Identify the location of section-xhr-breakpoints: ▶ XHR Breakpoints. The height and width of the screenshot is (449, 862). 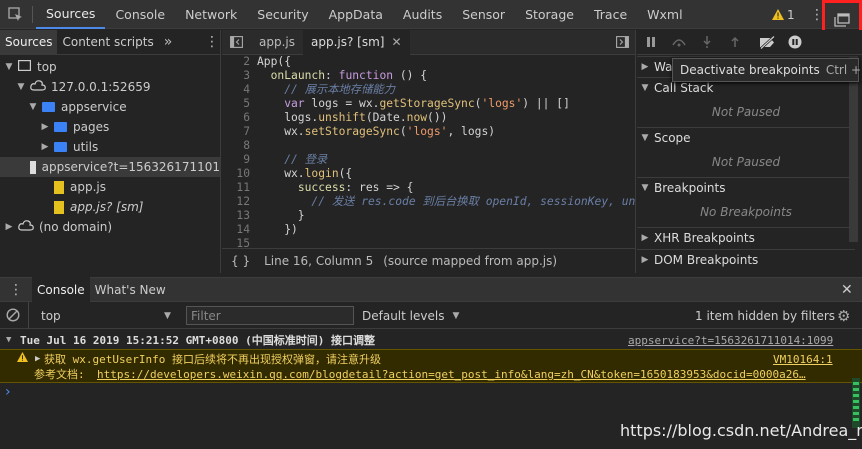
(746, 237).